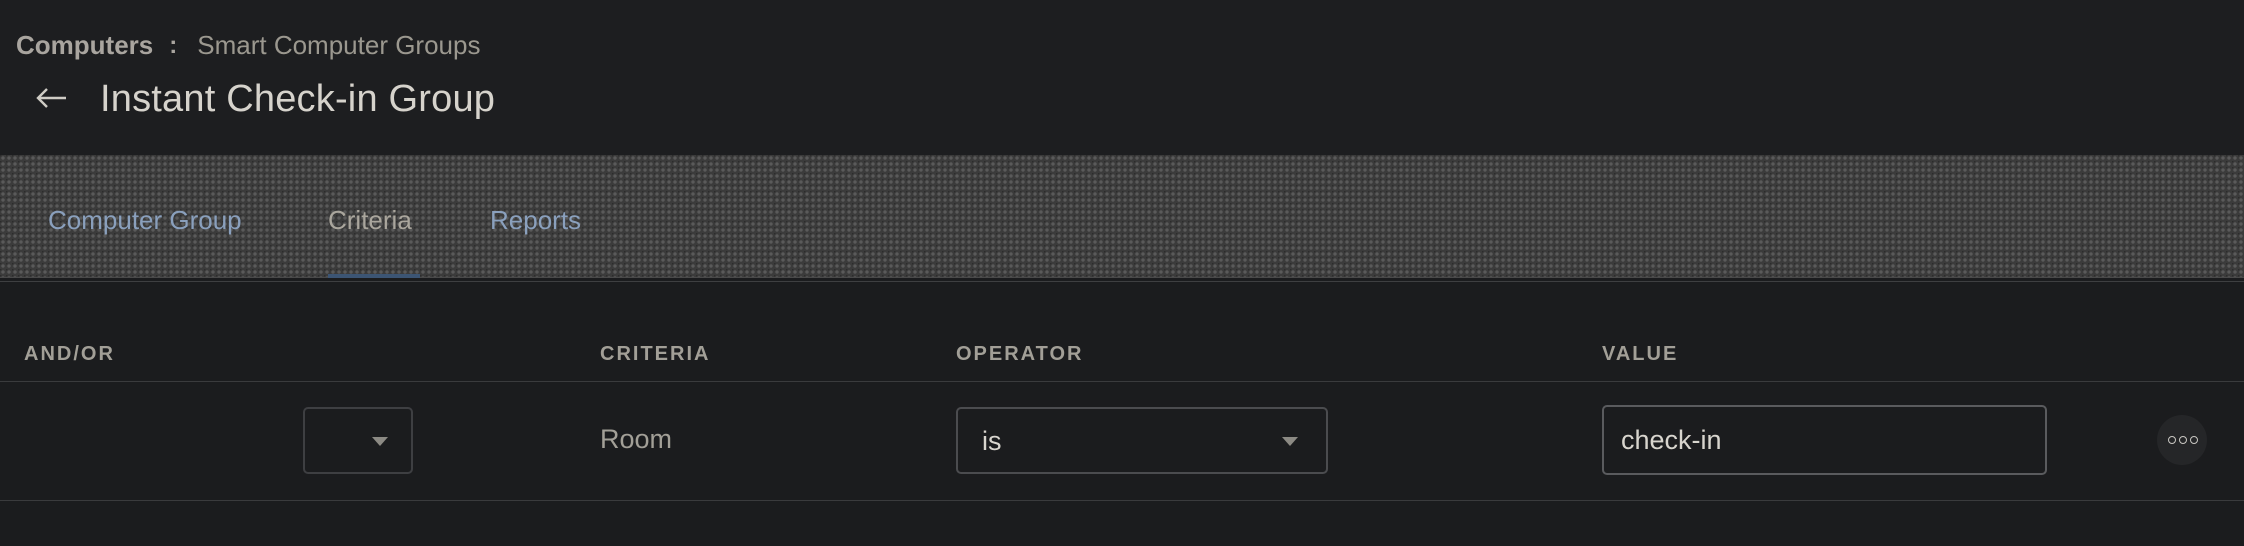  What do you see at coordinates (358, 440) in the screenshot?
I see `and-or-select` at bounding box center [358, 440].